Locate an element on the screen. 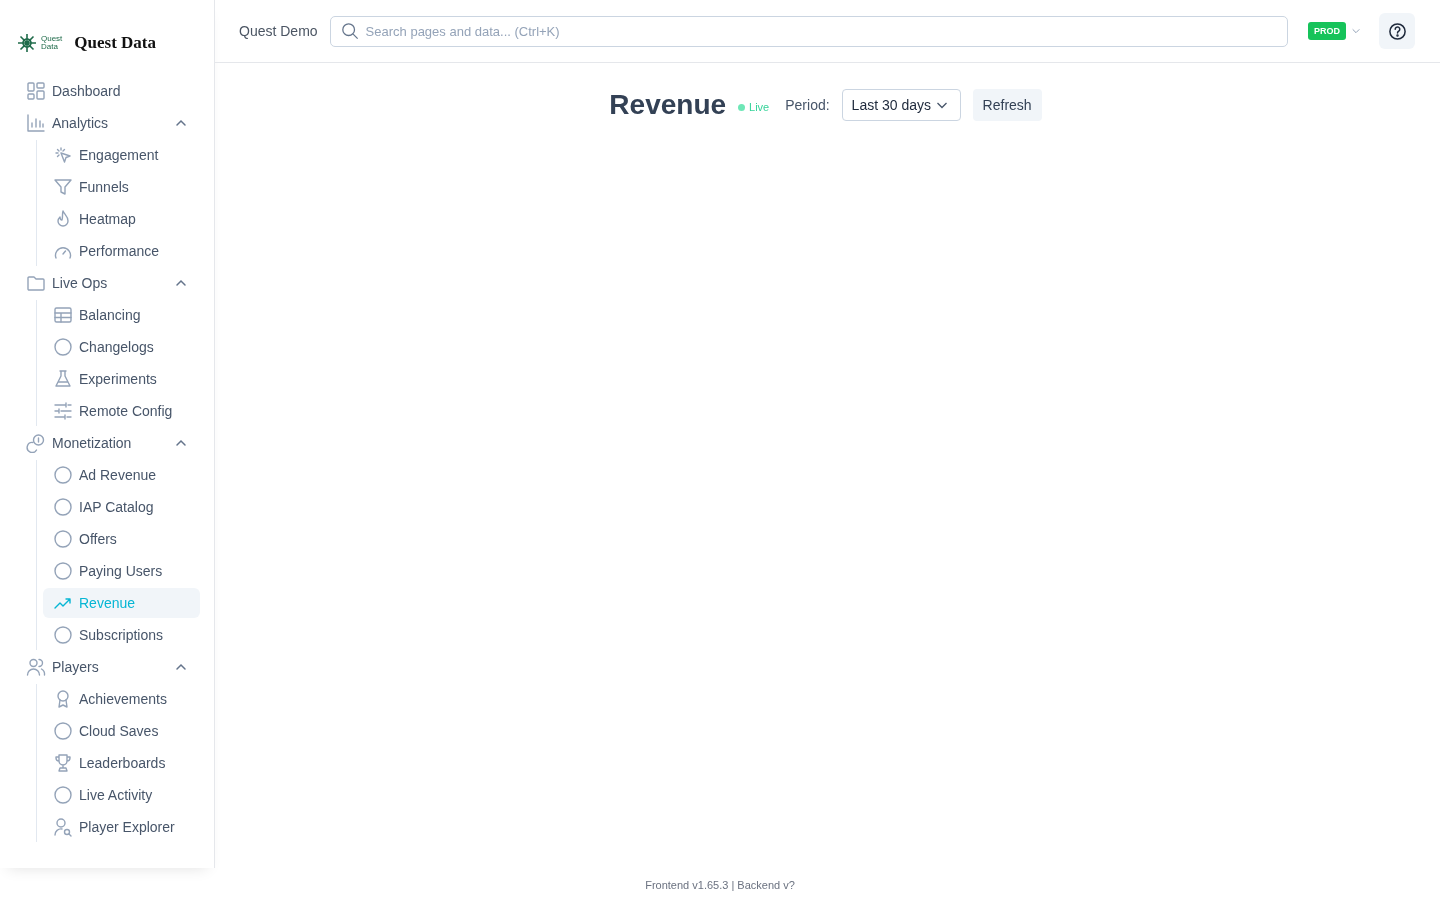 This screenshot has width=1440, height=900. trophy-icon is located at coordinates (63, 763).